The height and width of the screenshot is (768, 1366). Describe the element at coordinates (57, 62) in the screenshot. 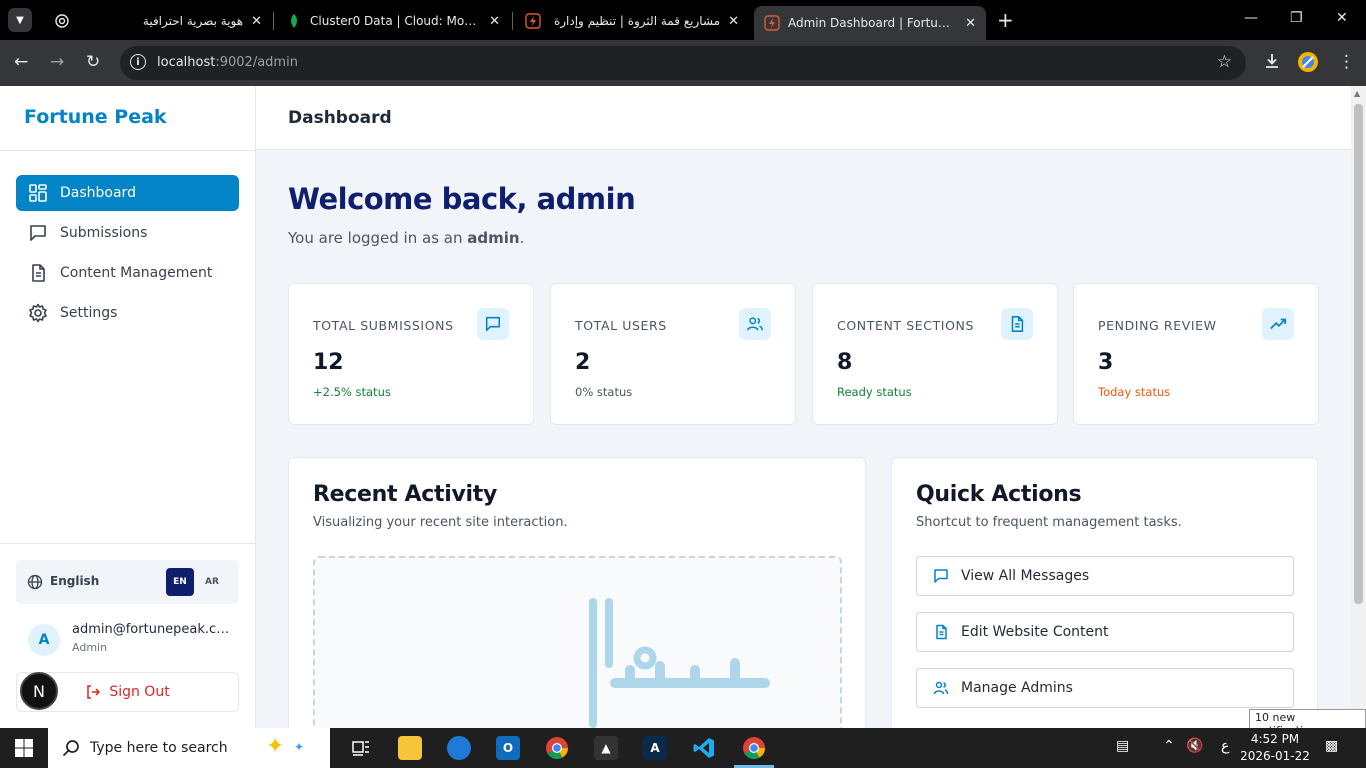

I see `forward-button: →` at that location.